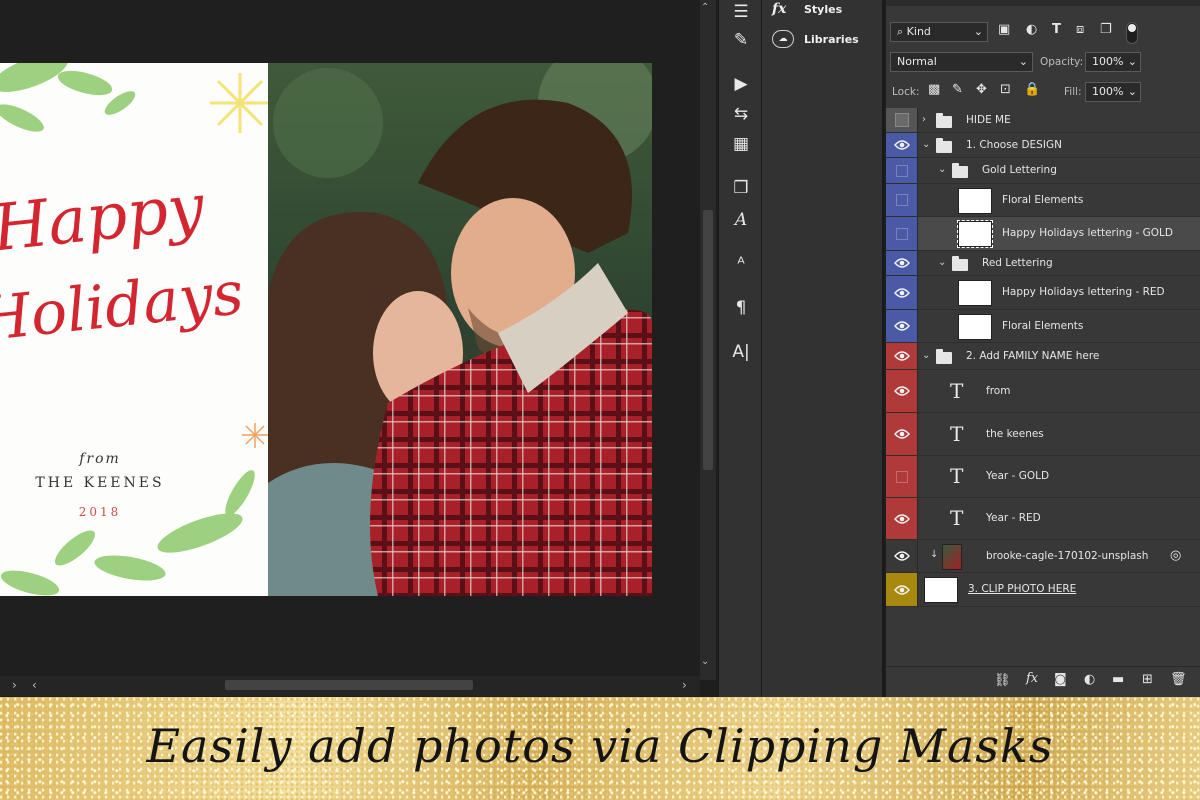  I want to click on filter-adjustment-icon: ◐, so click(1031, 29).